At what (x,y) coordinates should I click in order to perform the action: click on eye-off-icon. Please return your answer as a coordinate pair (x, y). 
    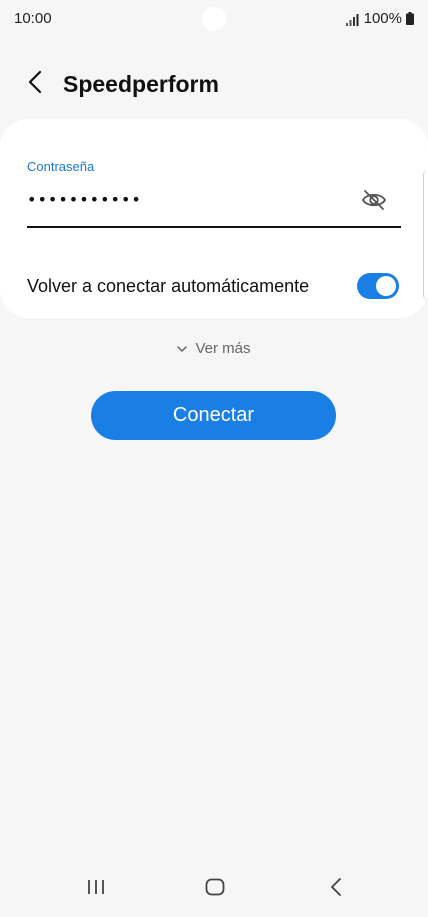
    Looking at the image, I should click on (374, 202).